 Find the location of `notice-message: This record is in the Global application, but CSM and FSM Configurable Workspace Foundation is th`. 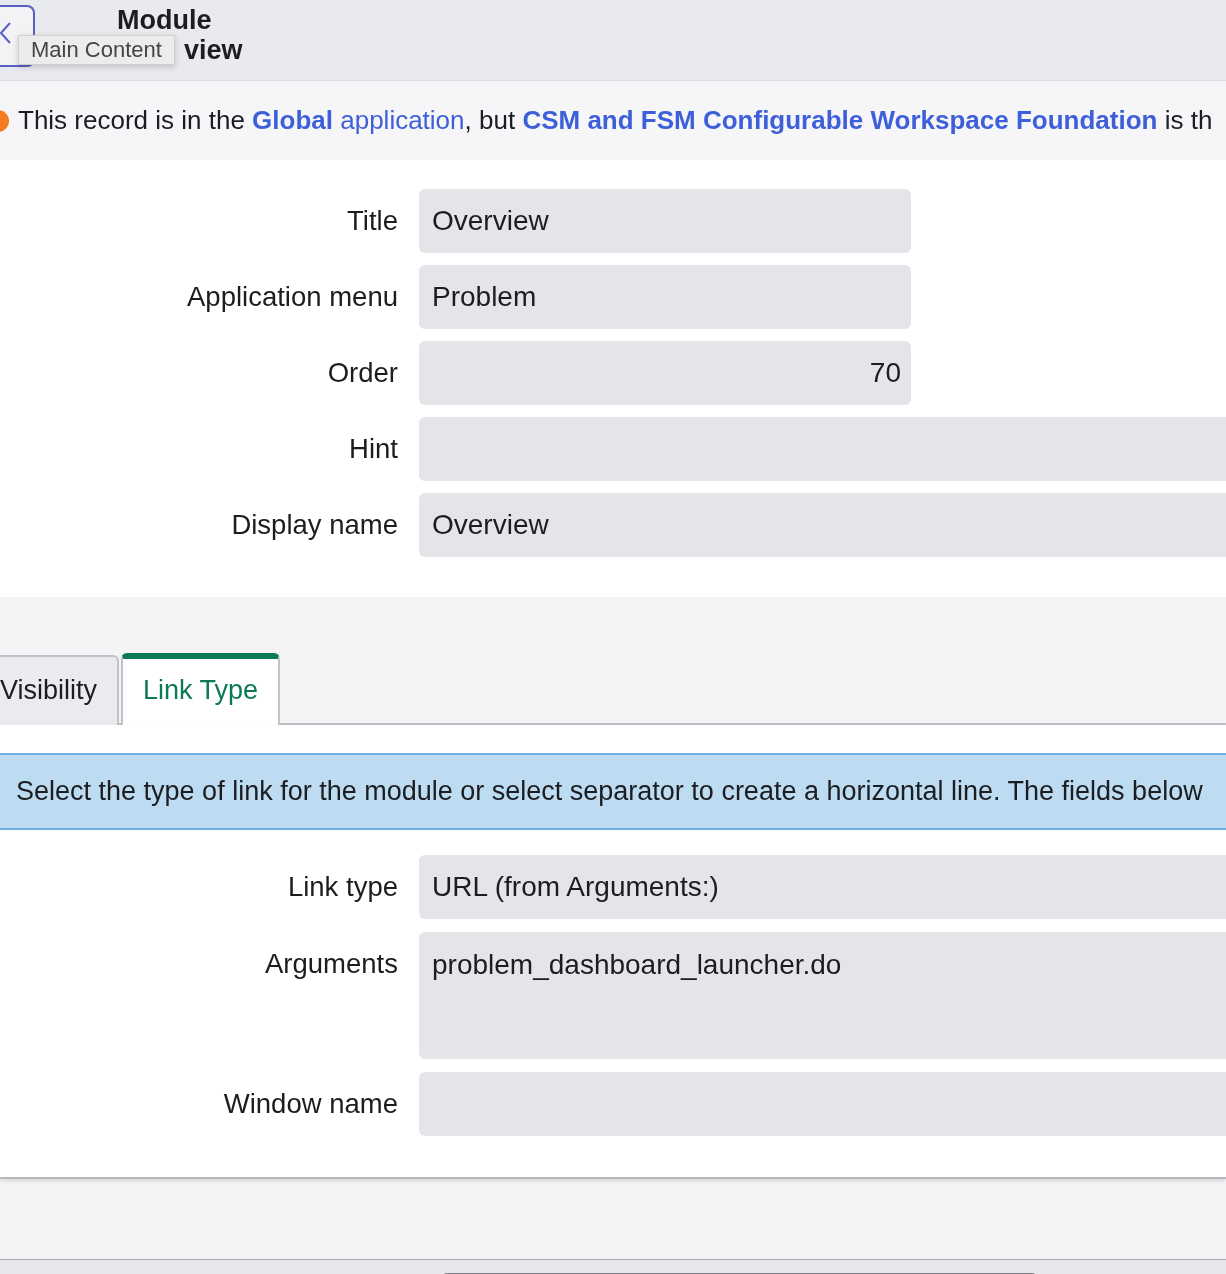

notice-message: This record is in the Global application, but CSM and FSM Configurable Workspace Foundation is th is located at coordinates (615, 120).